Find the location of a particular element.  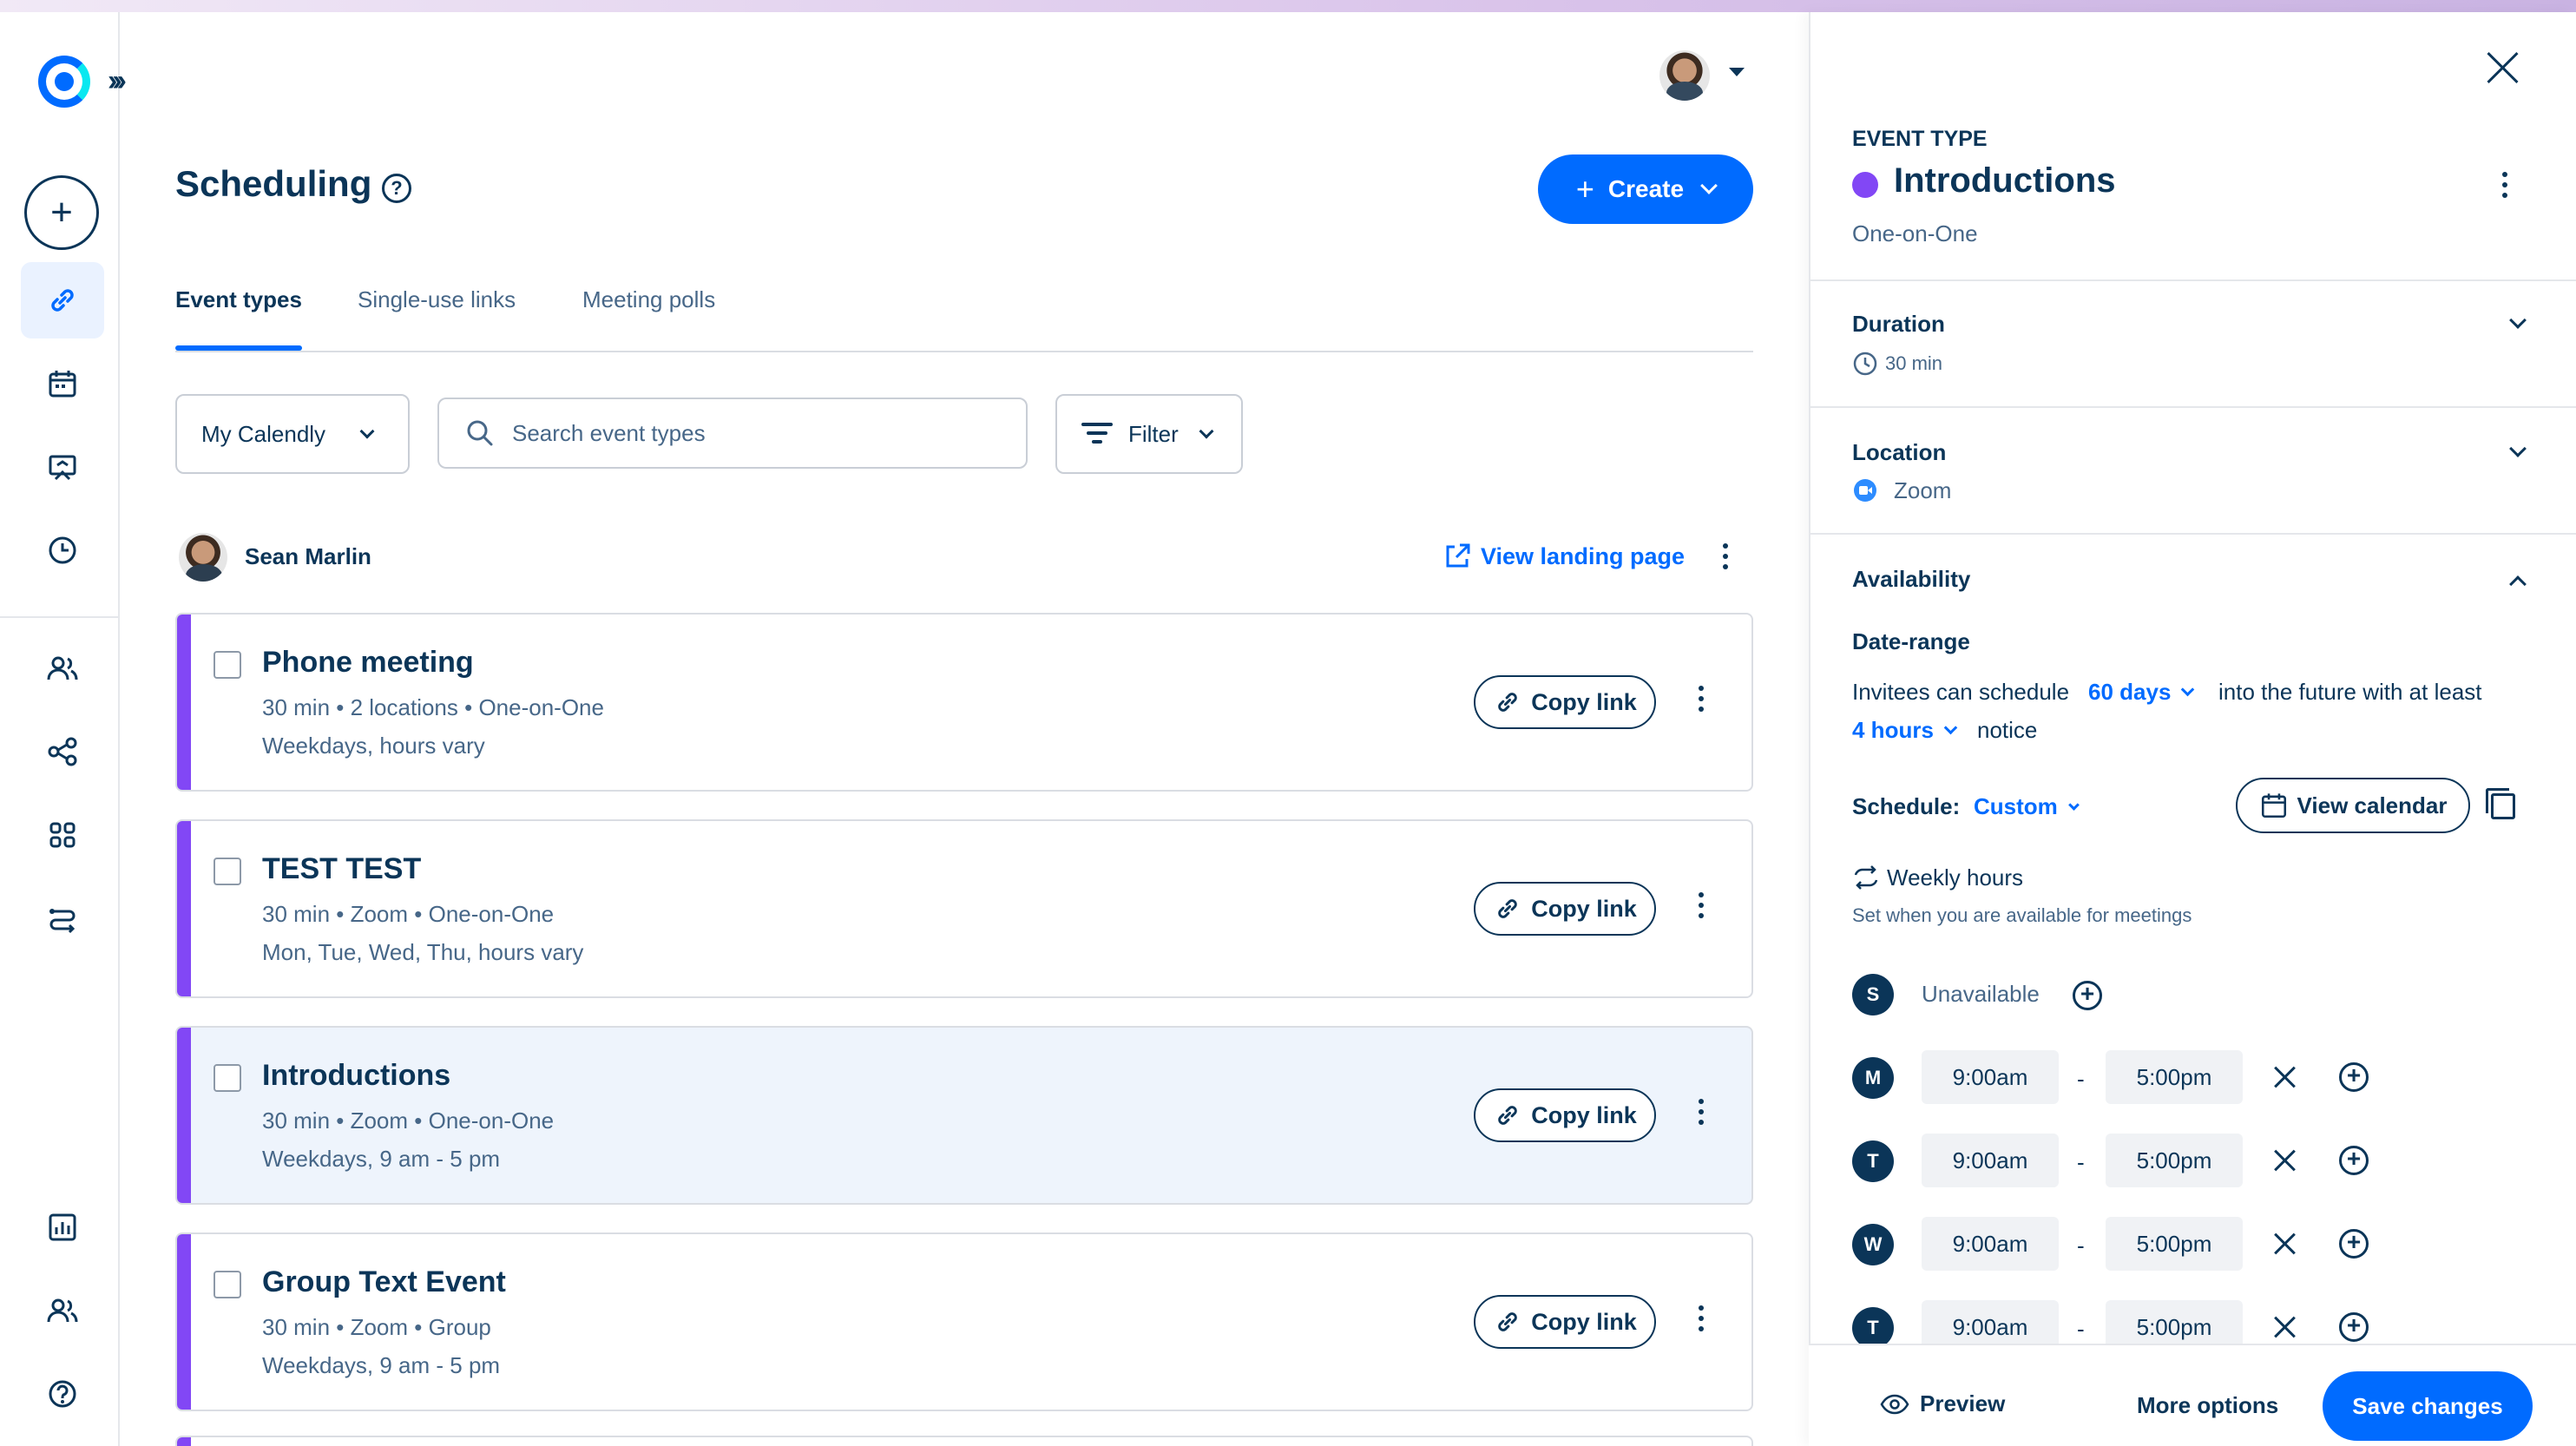

copy-icon is located at coordinates (2500, 803).